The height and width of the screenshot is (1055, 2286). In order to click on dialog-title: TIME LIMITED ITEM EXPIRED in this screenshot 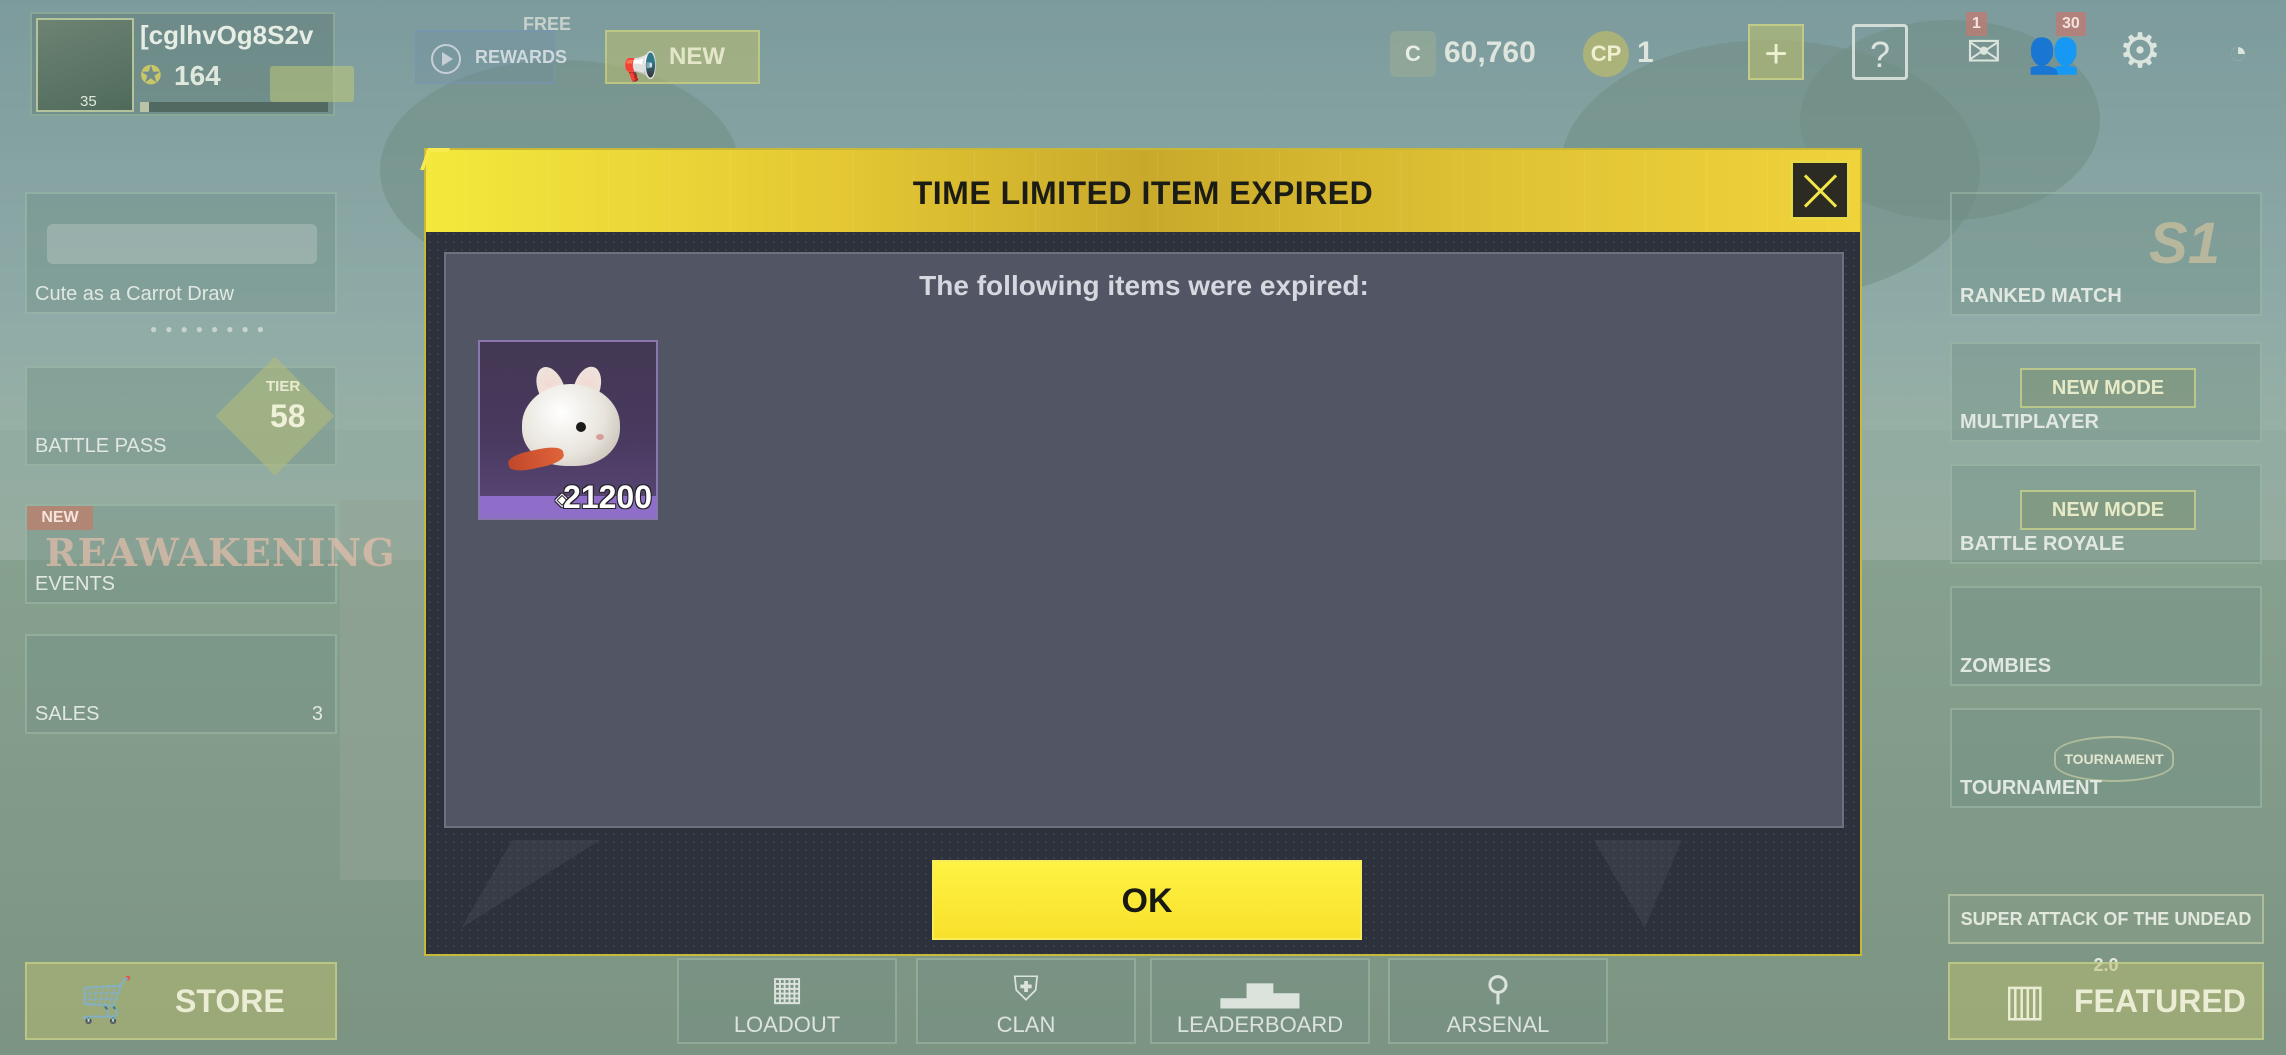, I will do `click(1143, 193)`.